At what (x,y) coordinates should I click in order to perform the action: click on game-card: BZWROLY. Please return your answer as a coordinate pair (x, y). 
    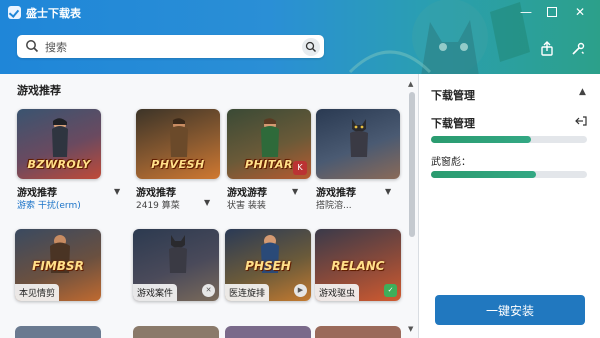
    Looking at the image, I should click on (59, 144).